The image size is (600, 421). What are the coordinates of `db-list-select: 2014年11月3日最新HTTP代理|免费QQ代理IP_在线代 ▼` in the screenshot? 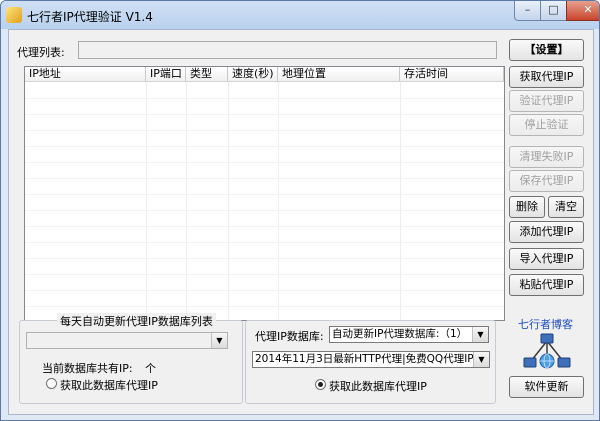 It's located at (371, 359).